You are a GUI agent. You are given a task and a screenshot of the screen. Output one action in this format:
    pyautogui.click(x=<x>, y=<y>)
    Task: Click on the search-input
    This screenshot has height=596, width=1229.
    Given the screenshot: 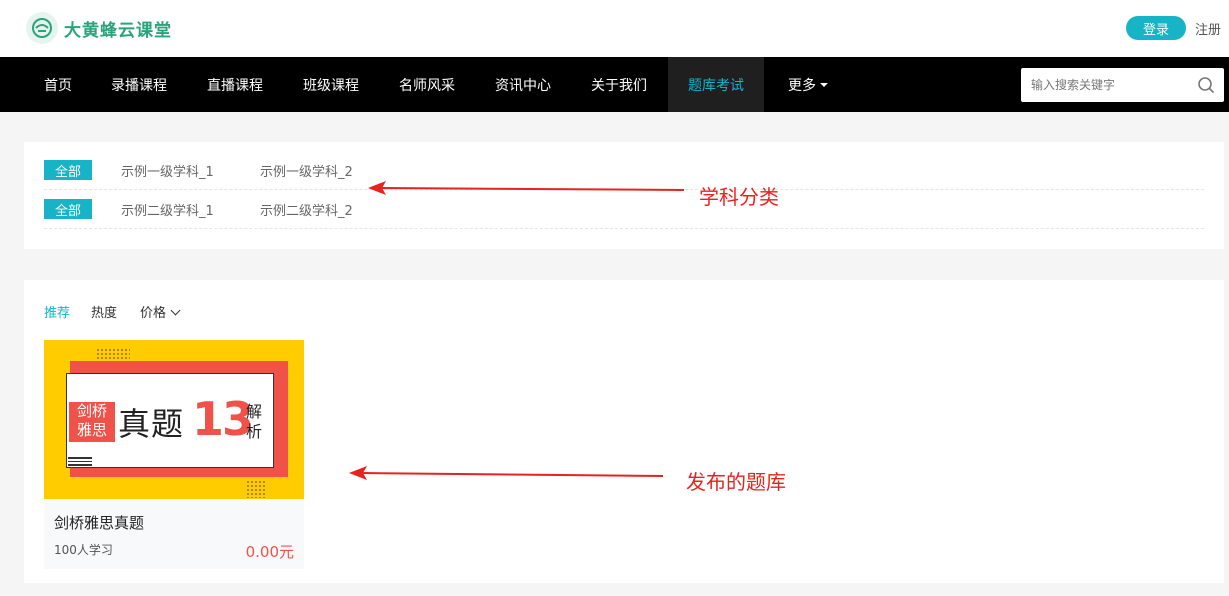 What is the action you would take?
    pyautogui.click(x=1106, y=85)
    